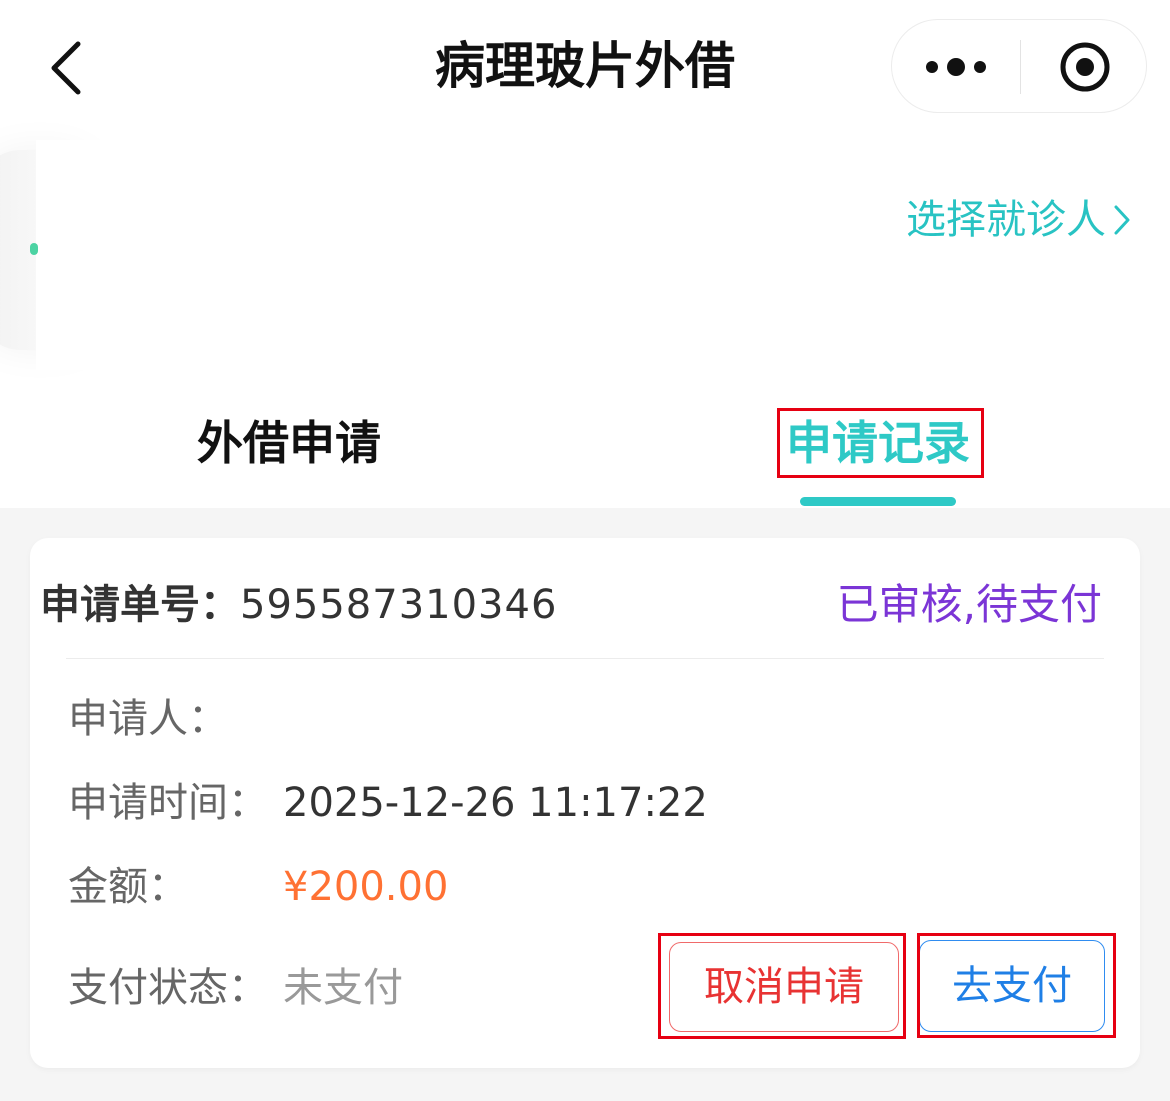 The width and height of the screenshot is (1170, 1101). Describe the element at coordinates (399, 605) in the screenshot. I see `order-number-value: 595587310346` at that location.